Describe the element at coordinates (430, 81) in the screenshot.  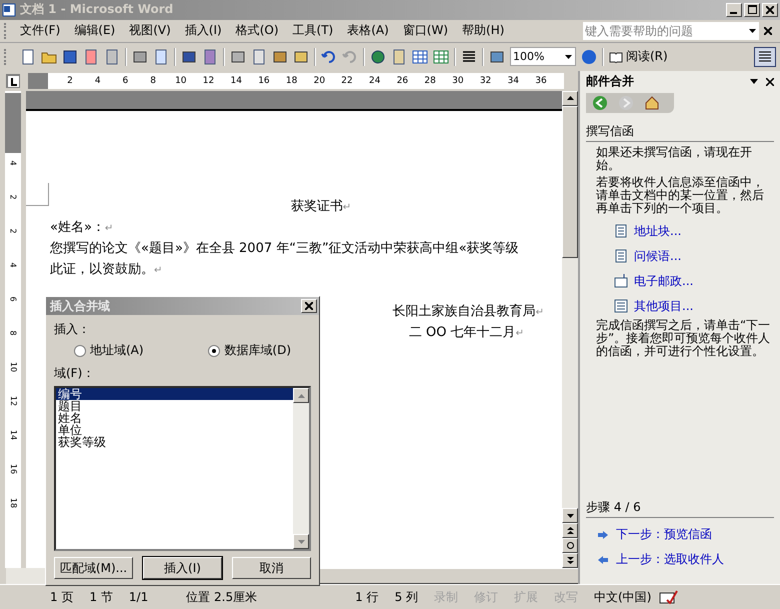
I see `ruler-number: 28` at that location.